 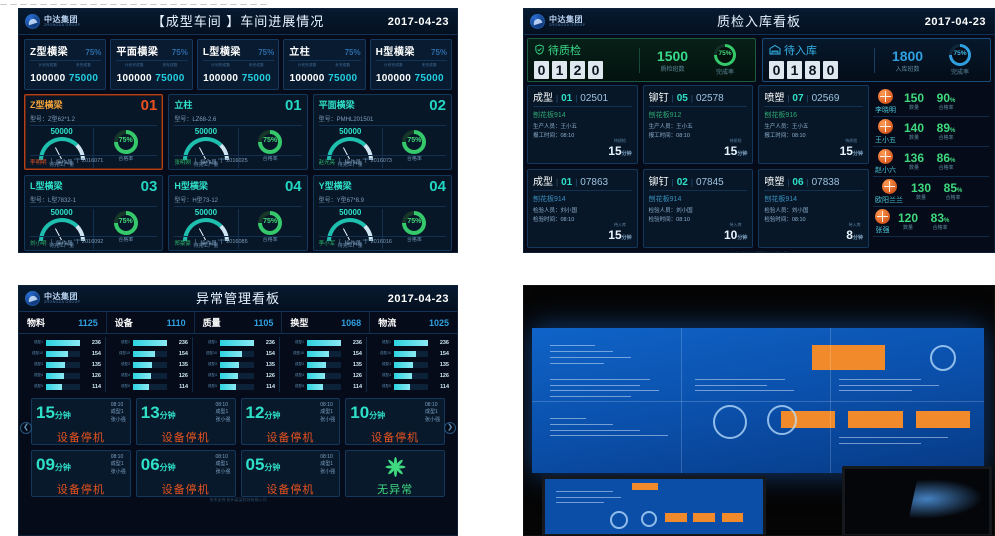 I want to click on alarm-card: 13分钟 08:10 成型1 张小强 设备停机, so click(x=185, y=421).